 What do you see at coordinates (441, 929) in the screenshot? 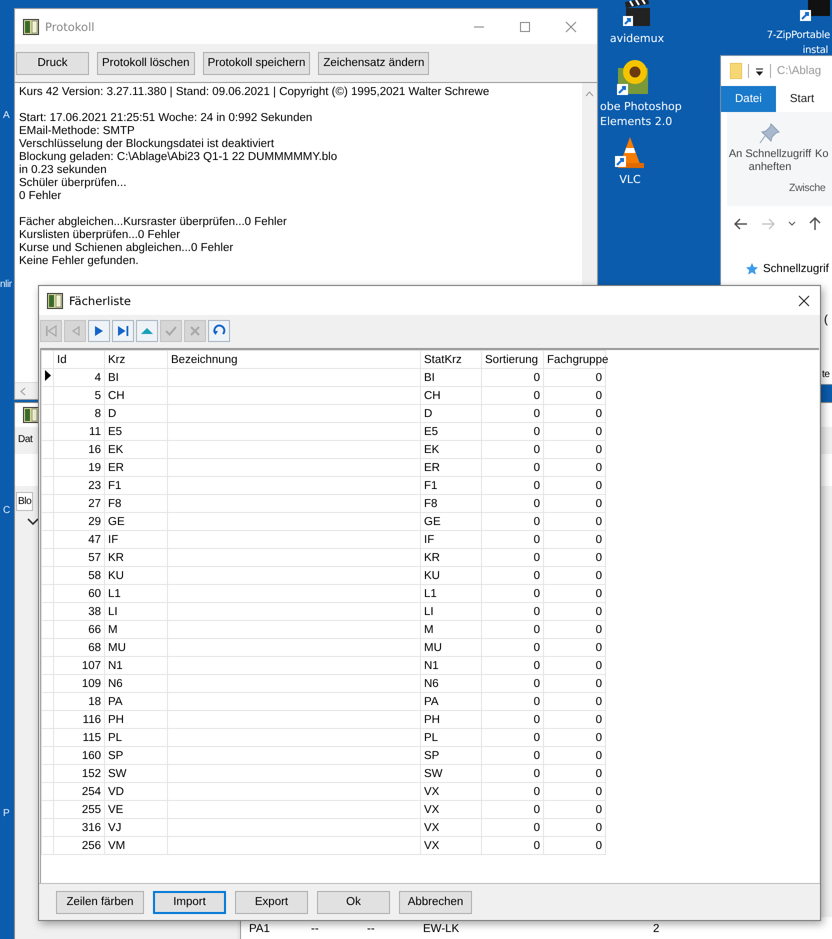
I see `table-cell-text: EW-LK` at bounding box center [441, 929].